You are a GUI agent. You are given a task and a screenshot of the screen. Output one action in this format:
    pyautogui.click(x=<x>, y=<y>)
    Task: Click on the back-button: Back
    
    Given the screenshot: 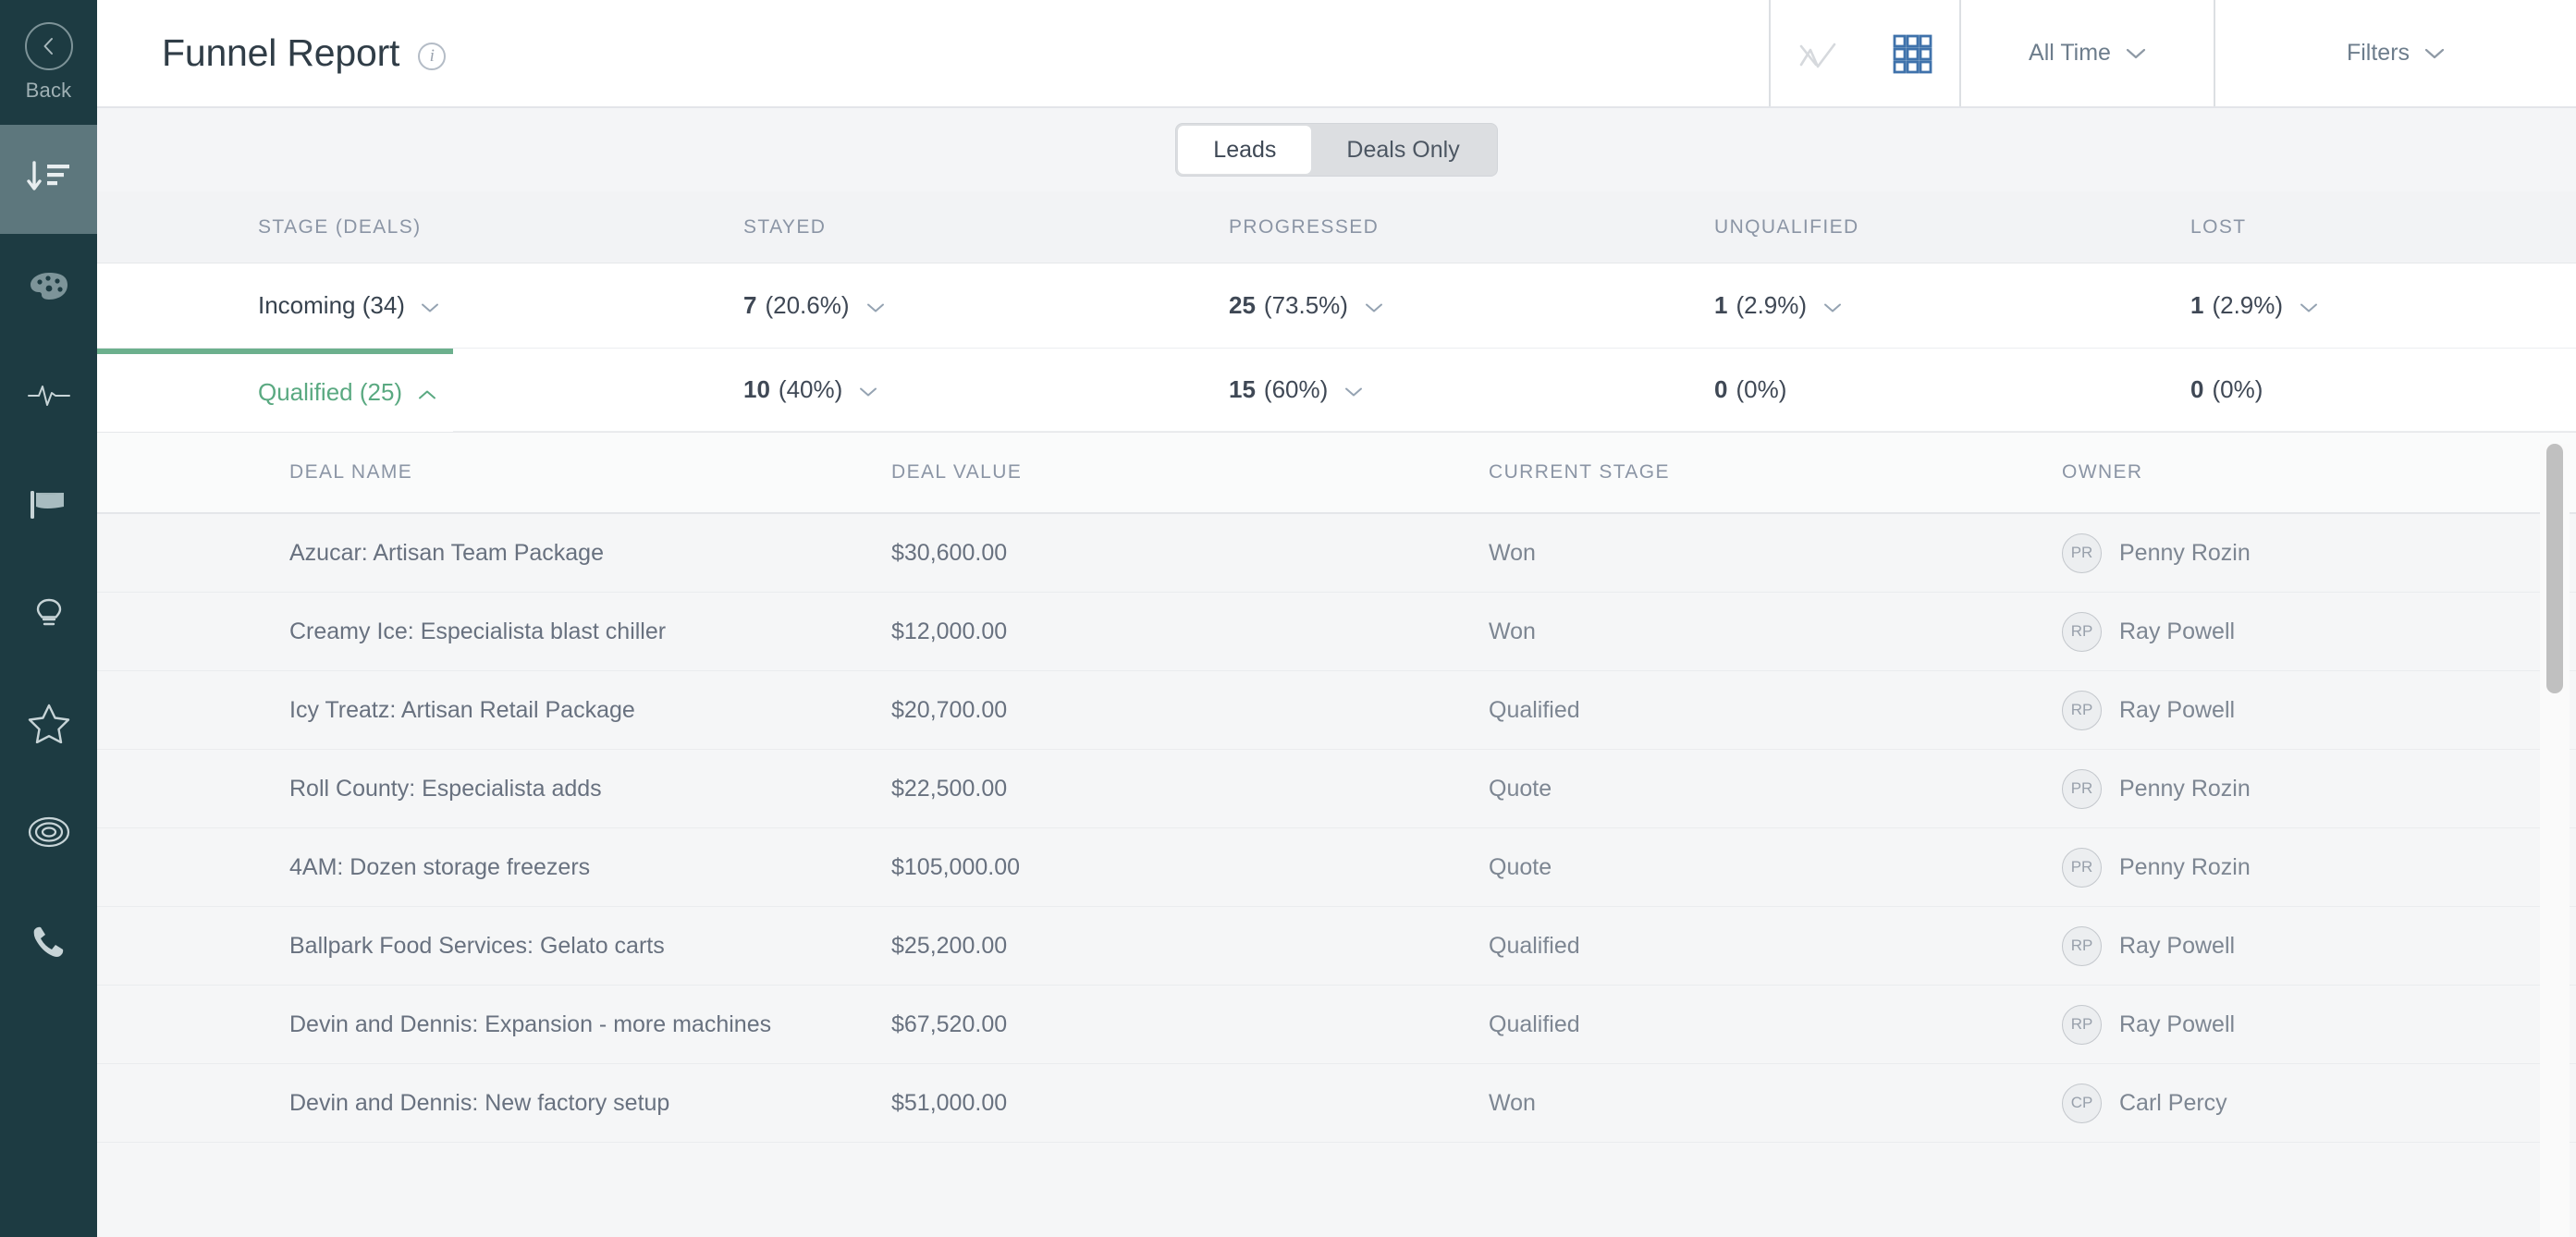 What is the action you would take?
    pyautogui.click(x=48, y=59)
    